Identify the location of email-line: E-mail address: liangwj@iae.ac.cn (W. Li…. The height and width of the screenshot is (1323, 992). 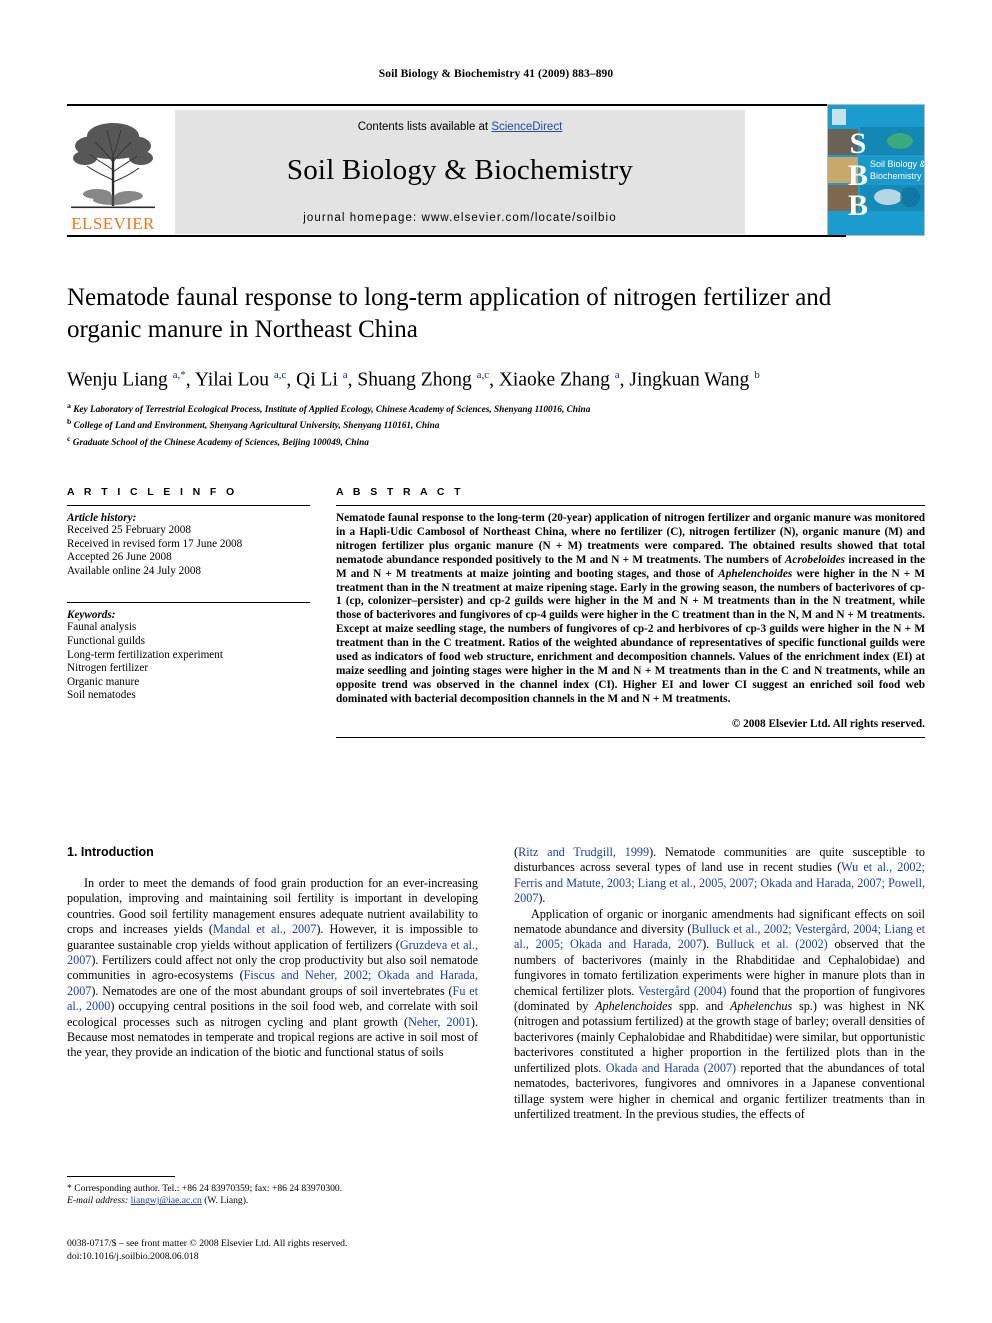
(272, 1201).